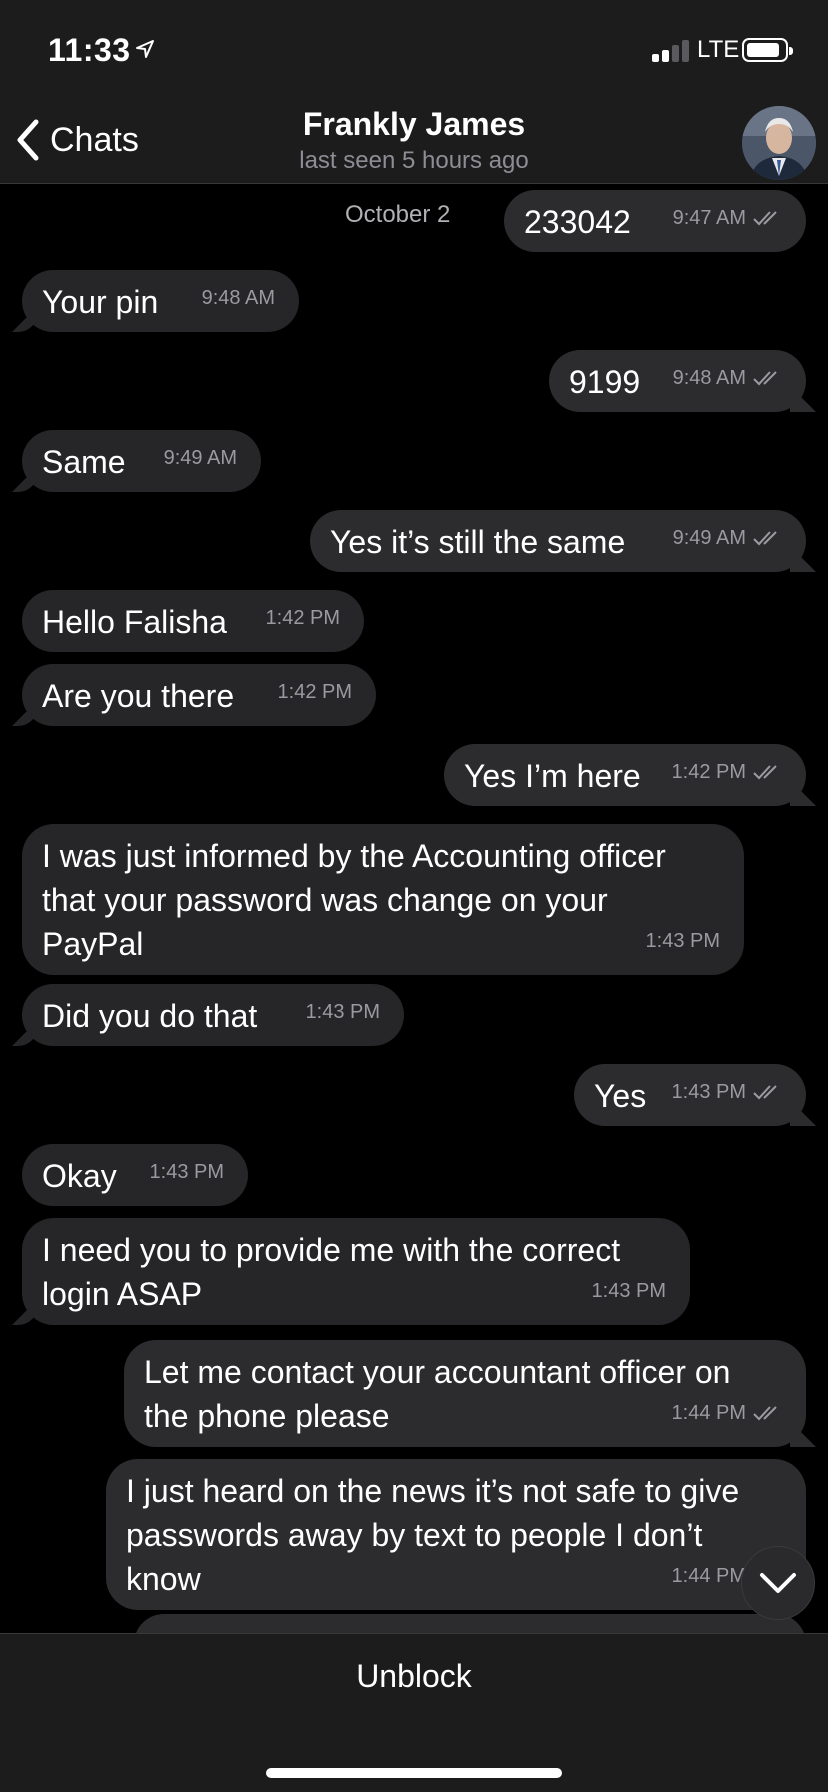 This screenshot has width=828, height=1792. I want to click on message-text: Are you there, so click(138, 696).